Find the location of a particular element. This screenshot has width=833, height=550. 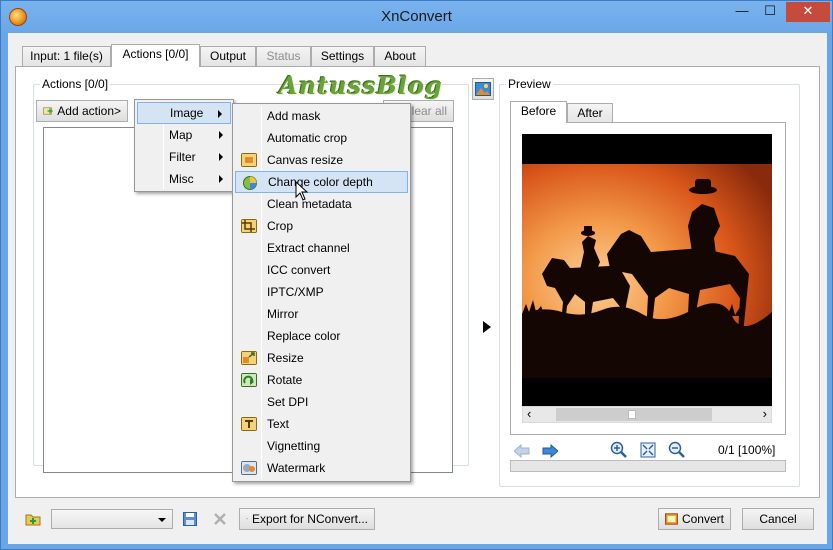

tab-input: Input: 1 file(s) is located at coordinates (66, 56).